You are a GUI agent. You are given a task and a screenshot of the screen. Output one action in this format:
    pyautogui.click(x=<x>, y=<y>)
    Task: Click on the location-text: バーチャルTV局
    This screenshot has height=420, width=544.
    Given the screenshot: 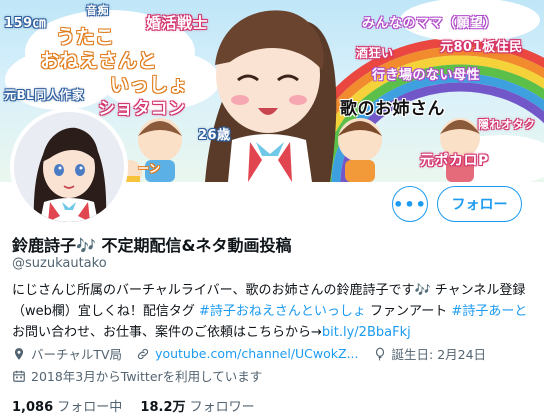 What is the action you would take?
    pyautogui.click(x=77, y=354)
    